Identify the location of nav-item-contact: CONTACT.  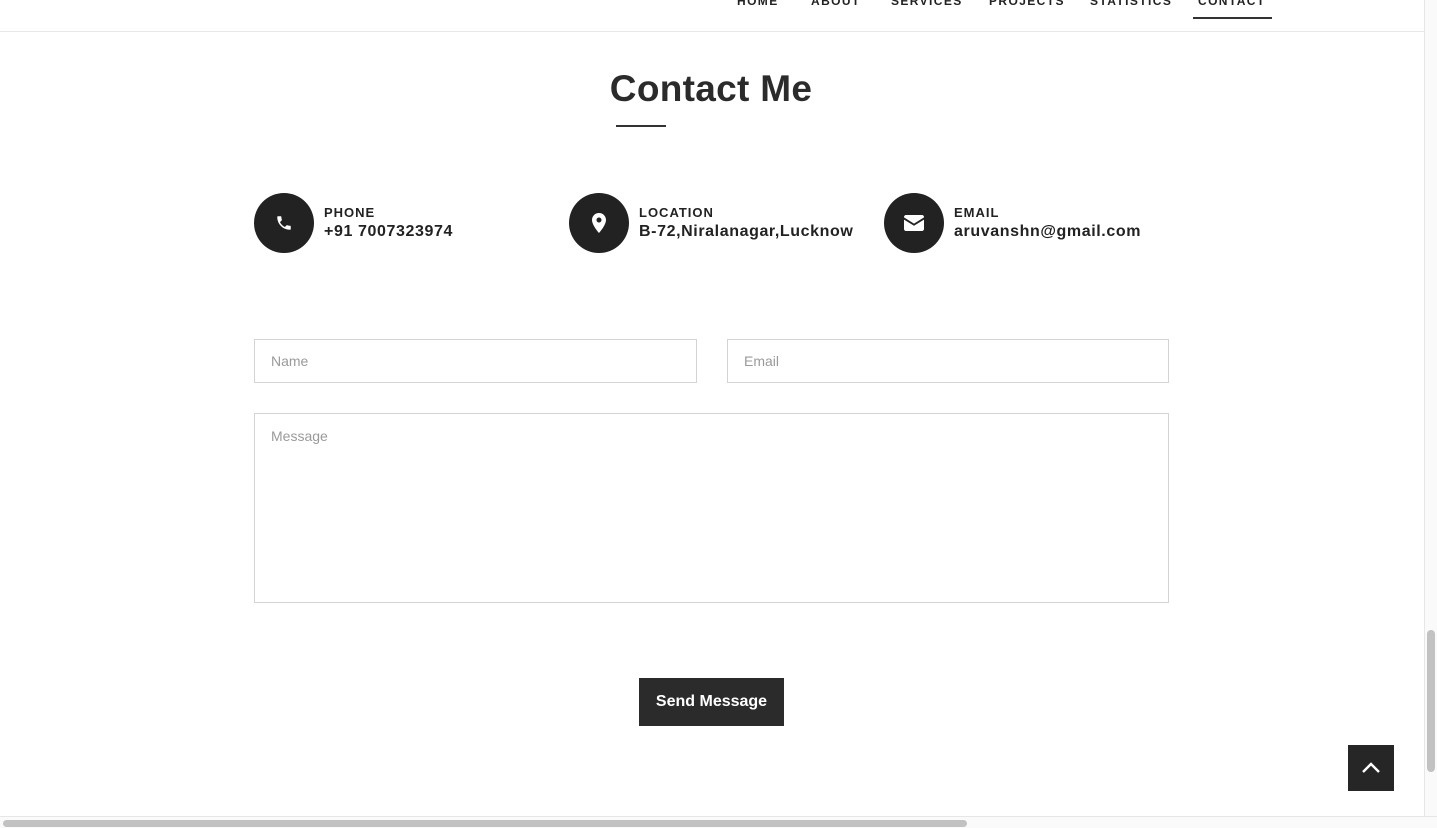
(1232, 9).